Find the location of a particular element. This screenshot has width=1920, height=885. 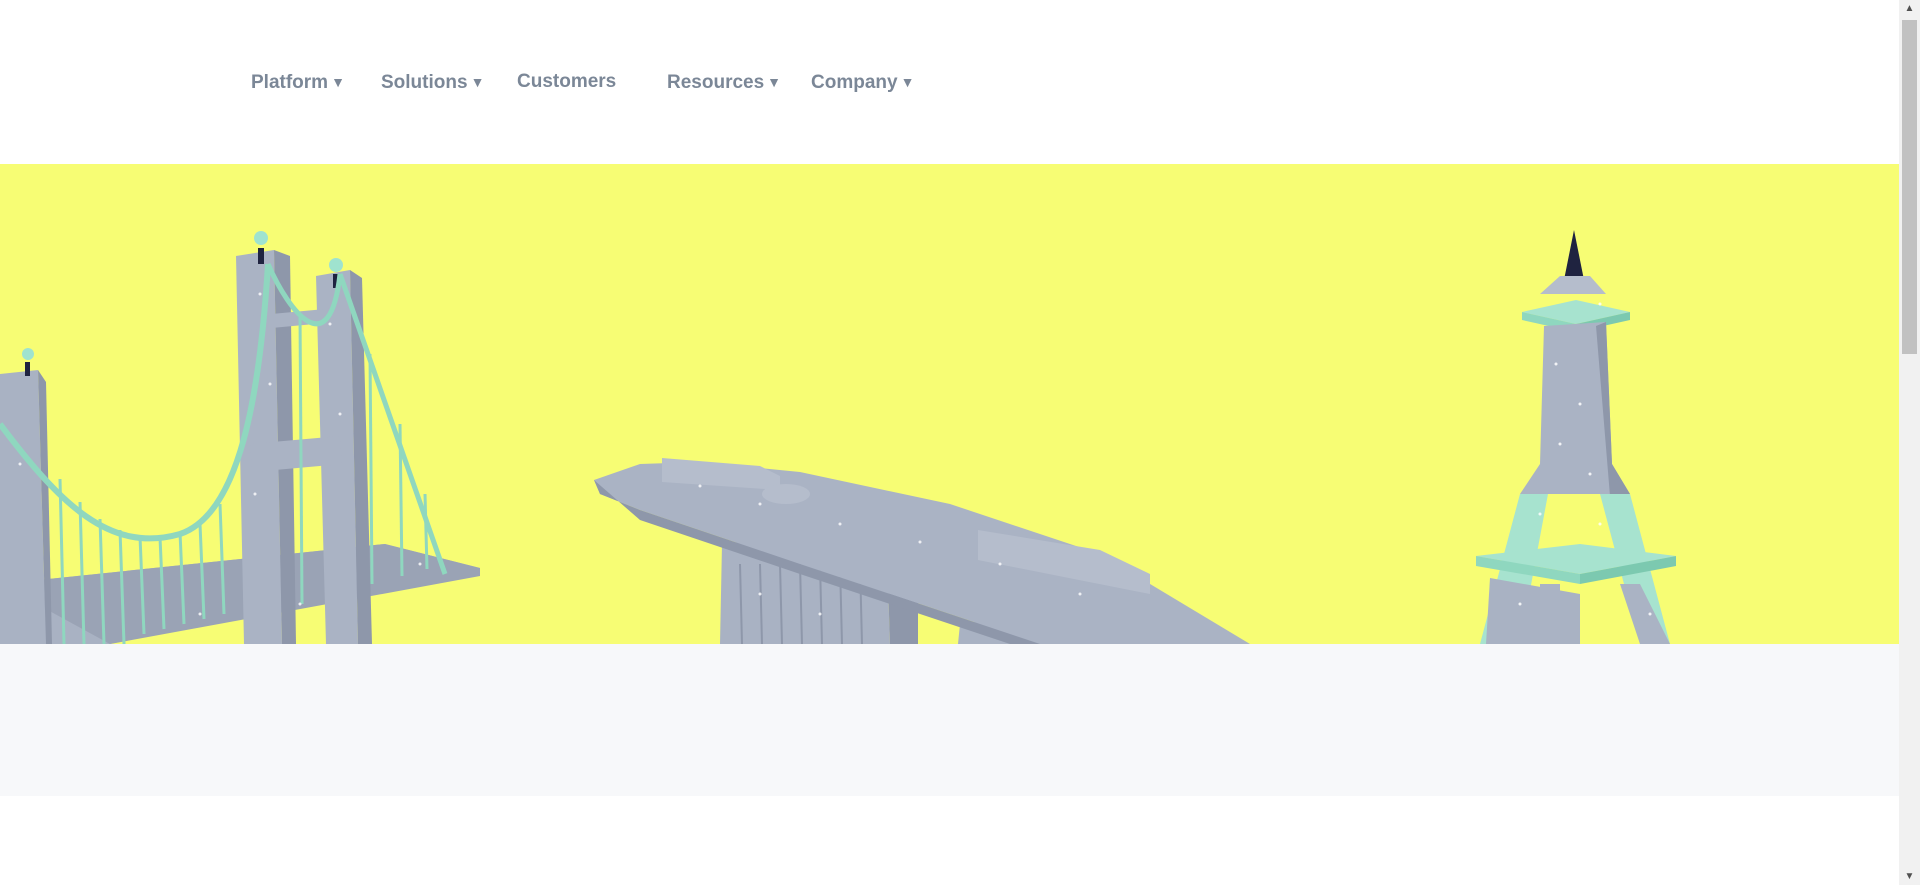

eiffel-tower-illustration is located at coordinates (1576, 437).